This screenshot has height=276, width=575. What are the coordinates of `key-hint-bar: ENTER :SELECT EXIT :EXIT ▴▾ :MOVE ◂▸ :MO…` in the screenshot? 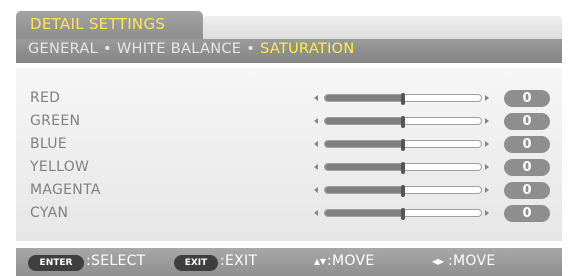 It's located at (289, 262).